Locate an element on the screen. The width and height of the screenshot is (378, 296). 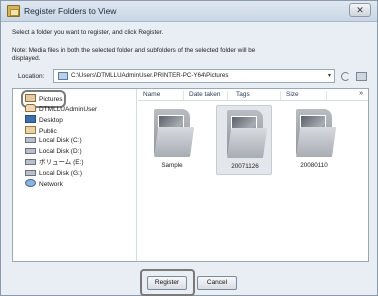
refresh-icon is located at coordinates (345, 76).